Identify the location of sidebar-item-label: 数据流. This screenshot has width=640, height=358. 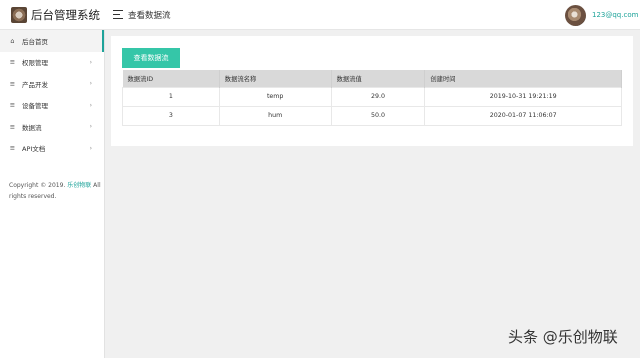
(32, 127).